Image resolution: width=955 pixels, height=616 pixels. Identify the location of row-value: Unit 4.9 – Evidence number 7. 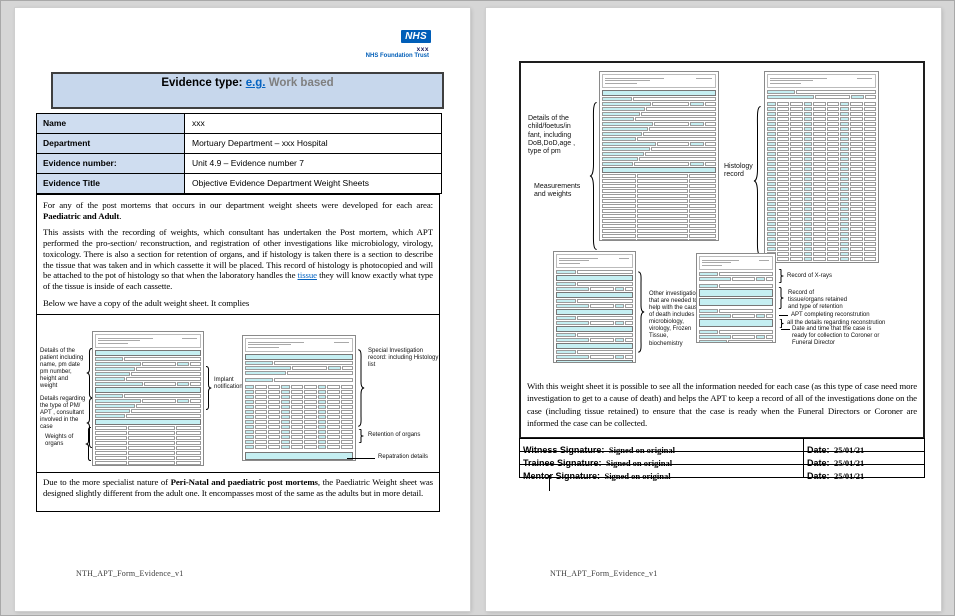
(248, 163).